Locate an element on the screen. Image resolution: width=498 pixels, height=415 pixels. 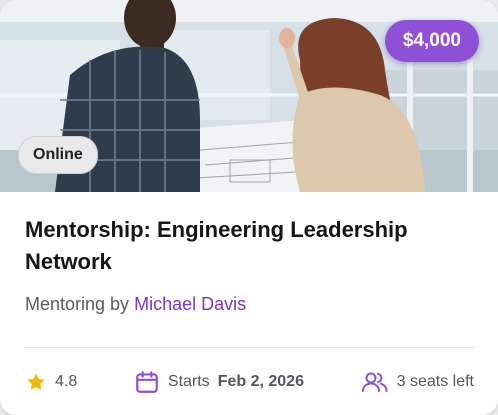
star-icon is located at coordinates (36, 381).